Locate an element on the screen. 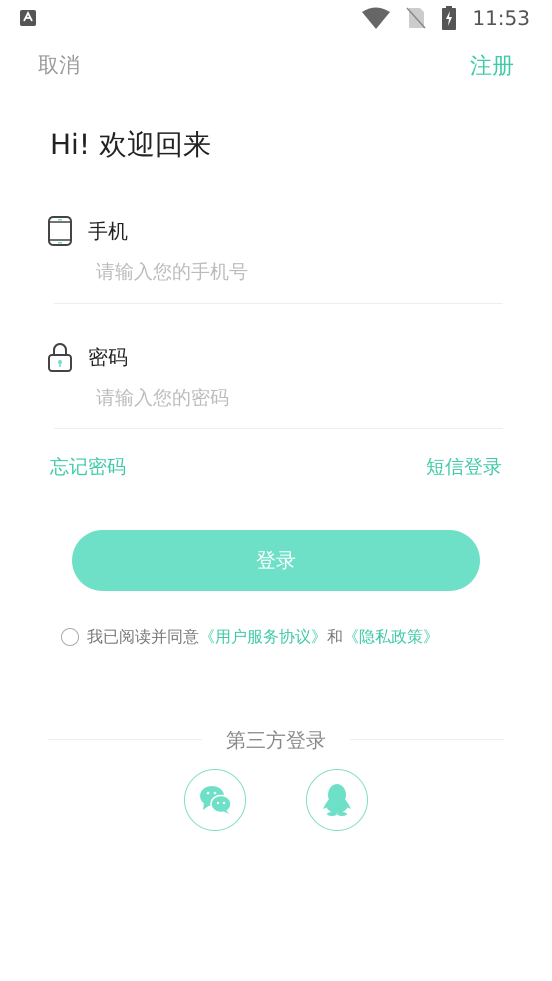 This screenshot has width=552, height=981. greeting-title: Hi! 欢迎回来 is located at coordinates (131, 145).